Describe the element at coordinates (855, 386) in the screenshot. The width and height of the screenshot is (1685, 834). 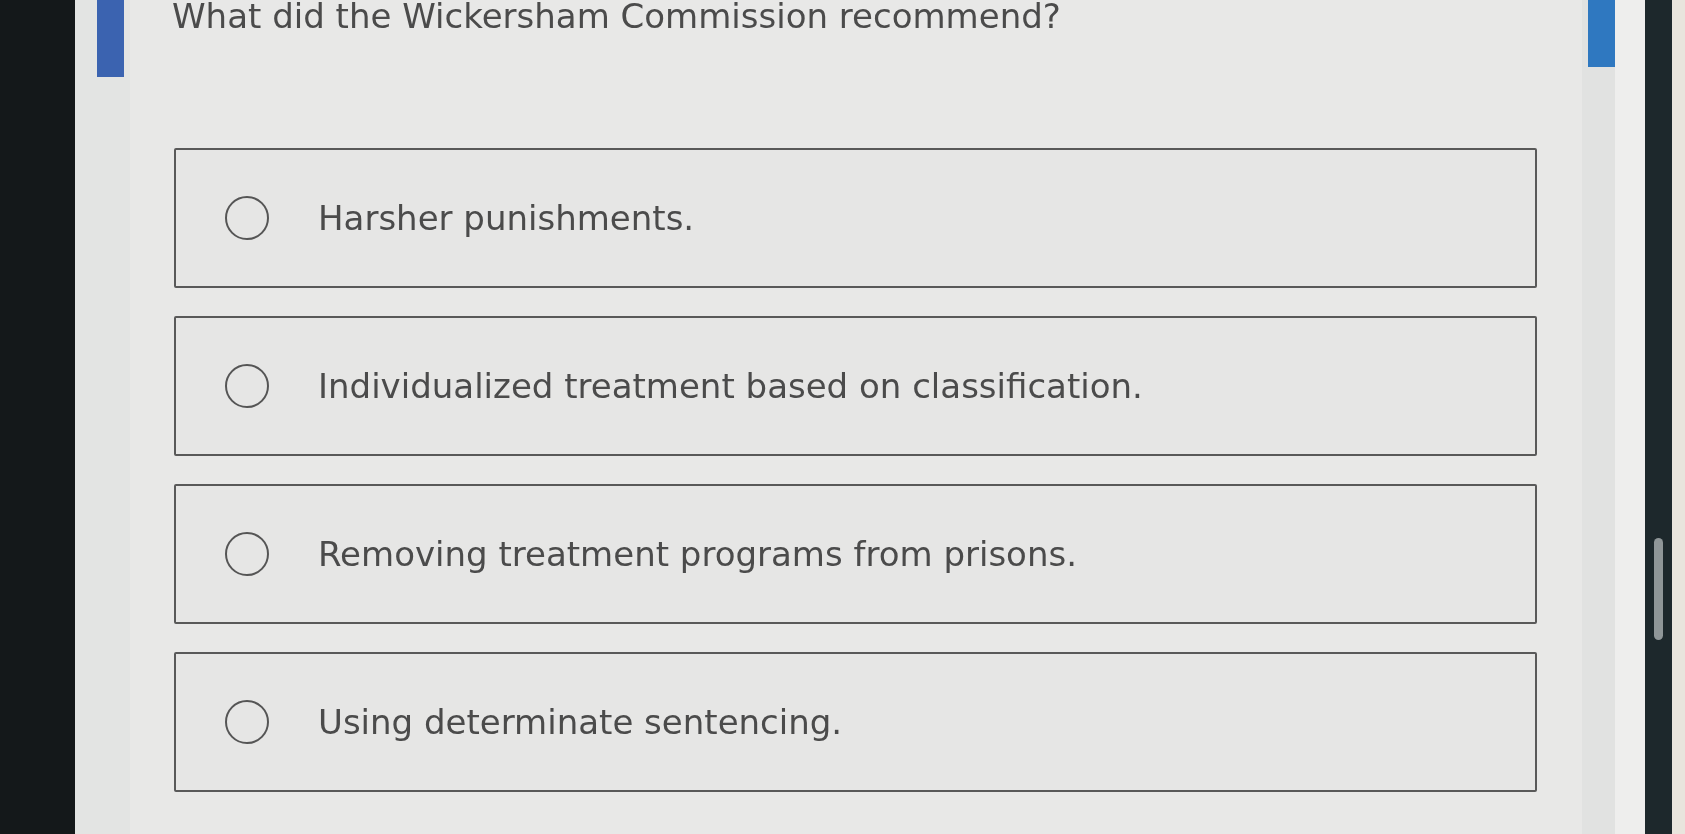
I see `answer-option: Individualized treatment based on classification.` at that location.